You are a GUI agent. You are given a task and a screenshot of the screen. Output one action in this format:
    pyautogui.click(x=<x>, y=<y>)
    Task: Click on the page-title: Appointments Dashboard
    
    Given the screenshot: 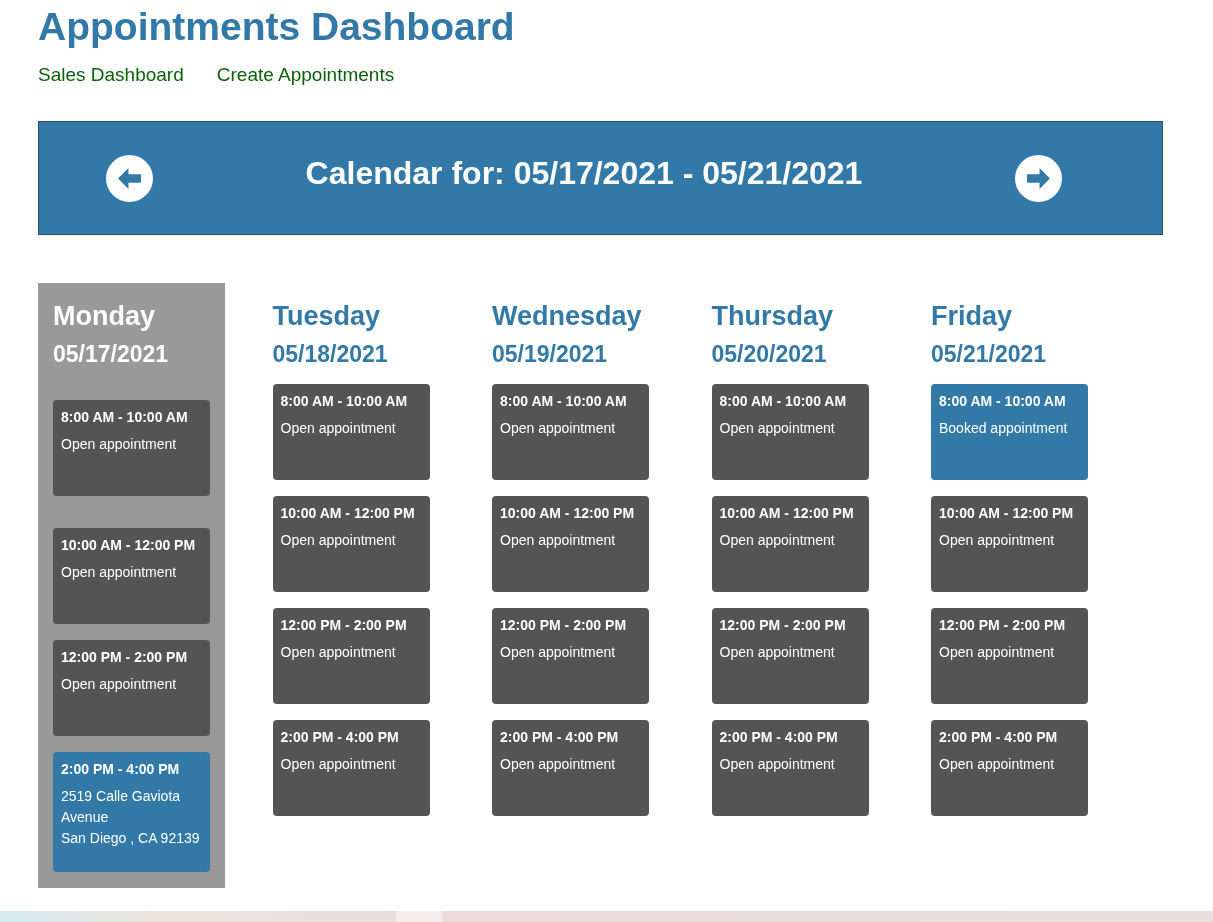 What is the action you would take?
    pyautogui.click(x=276, y=27)
    